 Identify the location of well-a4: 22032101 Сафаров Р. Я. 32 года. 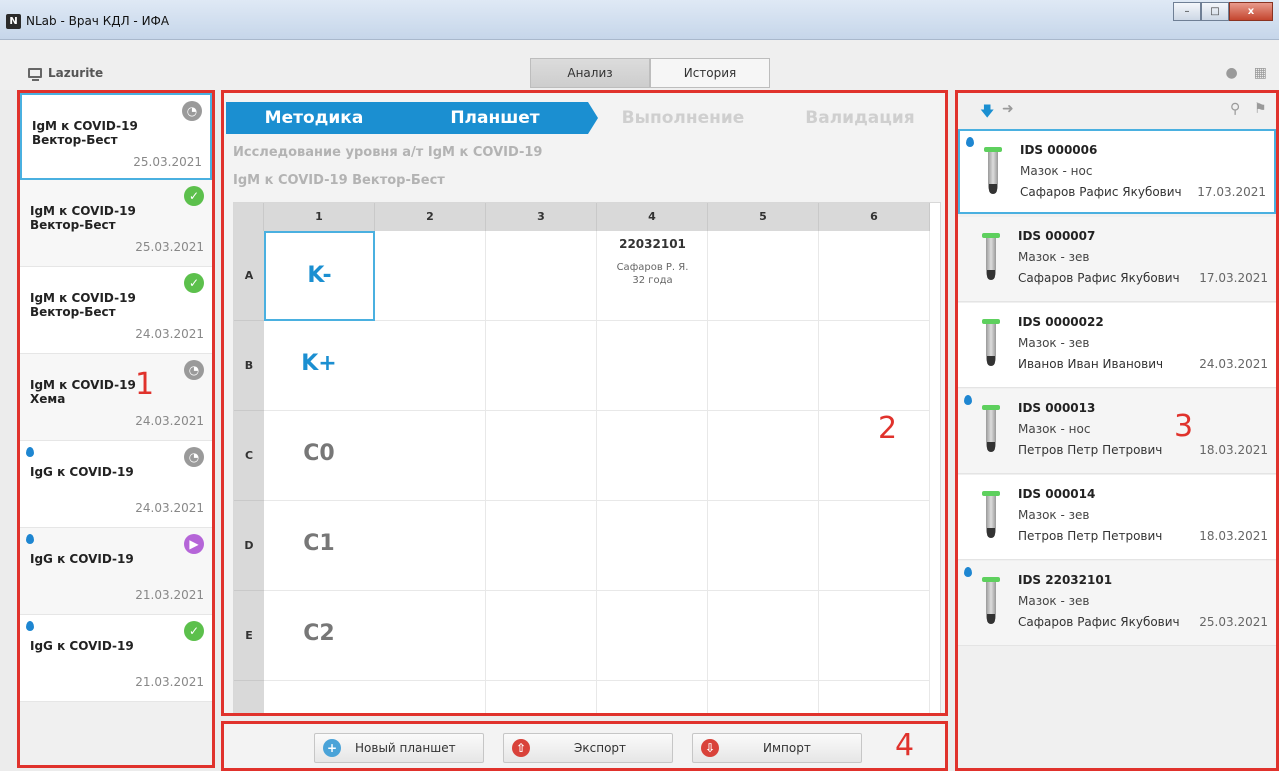
(652, 262).